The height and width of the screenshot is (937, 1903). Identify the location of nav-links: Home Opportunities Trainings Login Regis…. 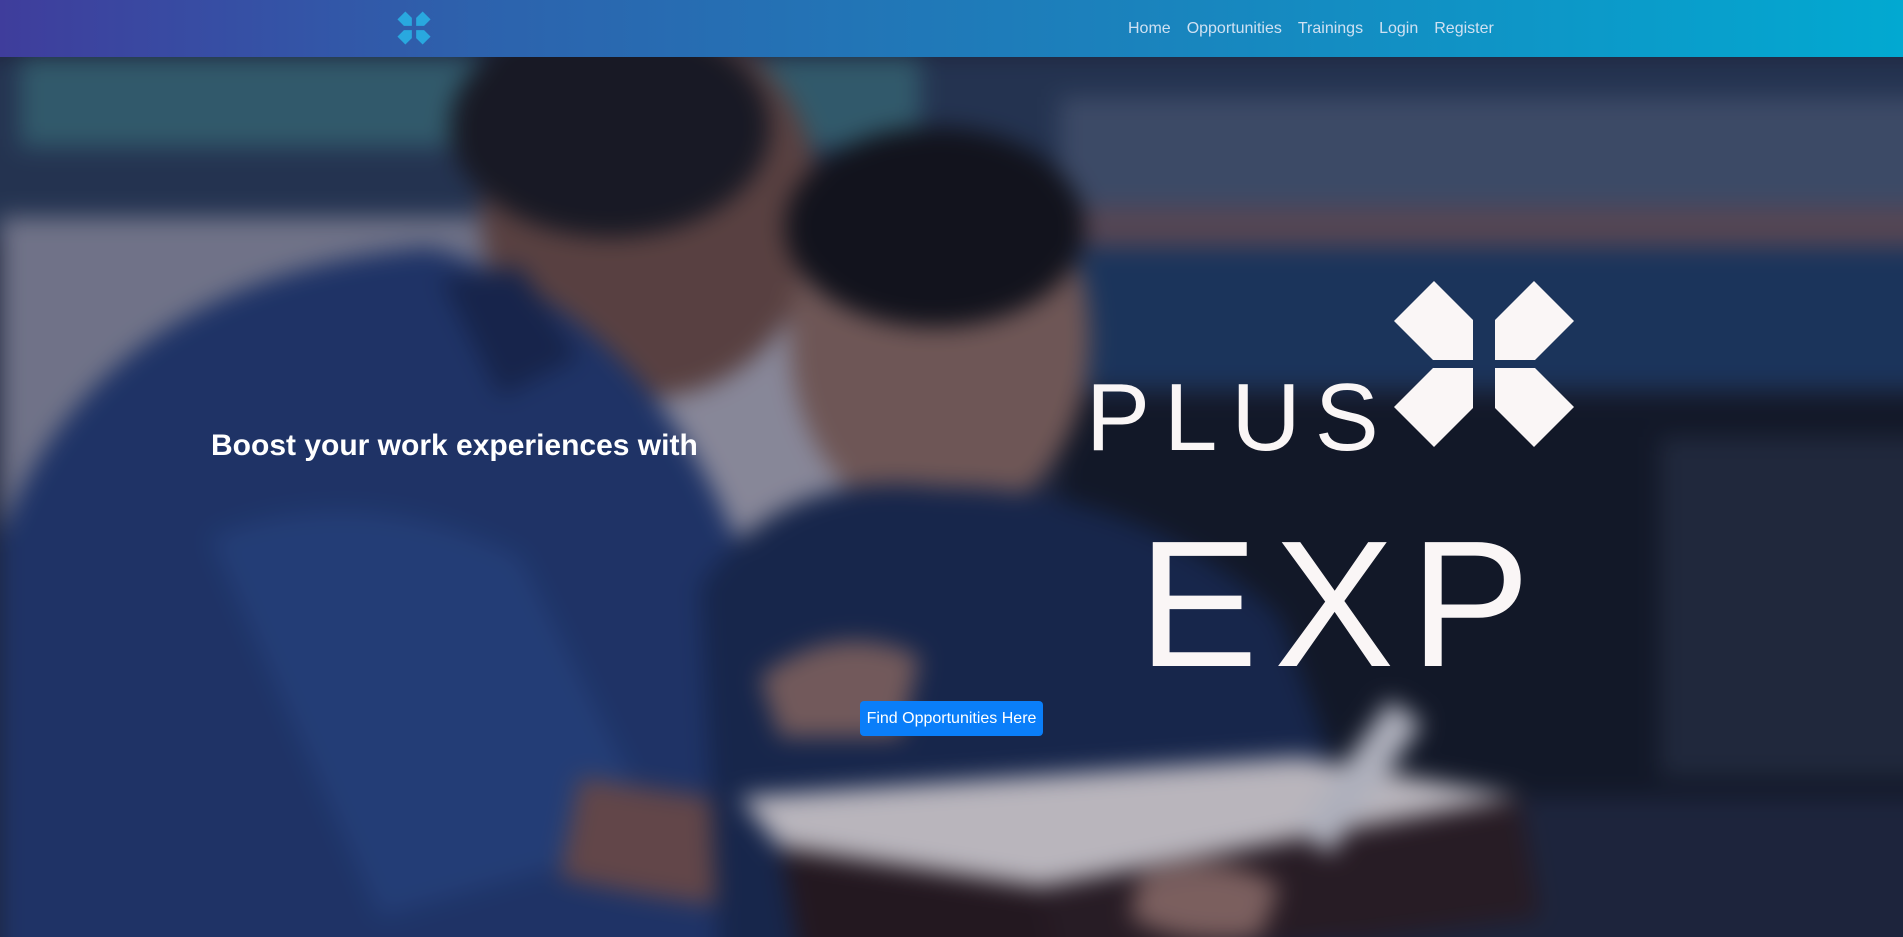
(1319, 28).